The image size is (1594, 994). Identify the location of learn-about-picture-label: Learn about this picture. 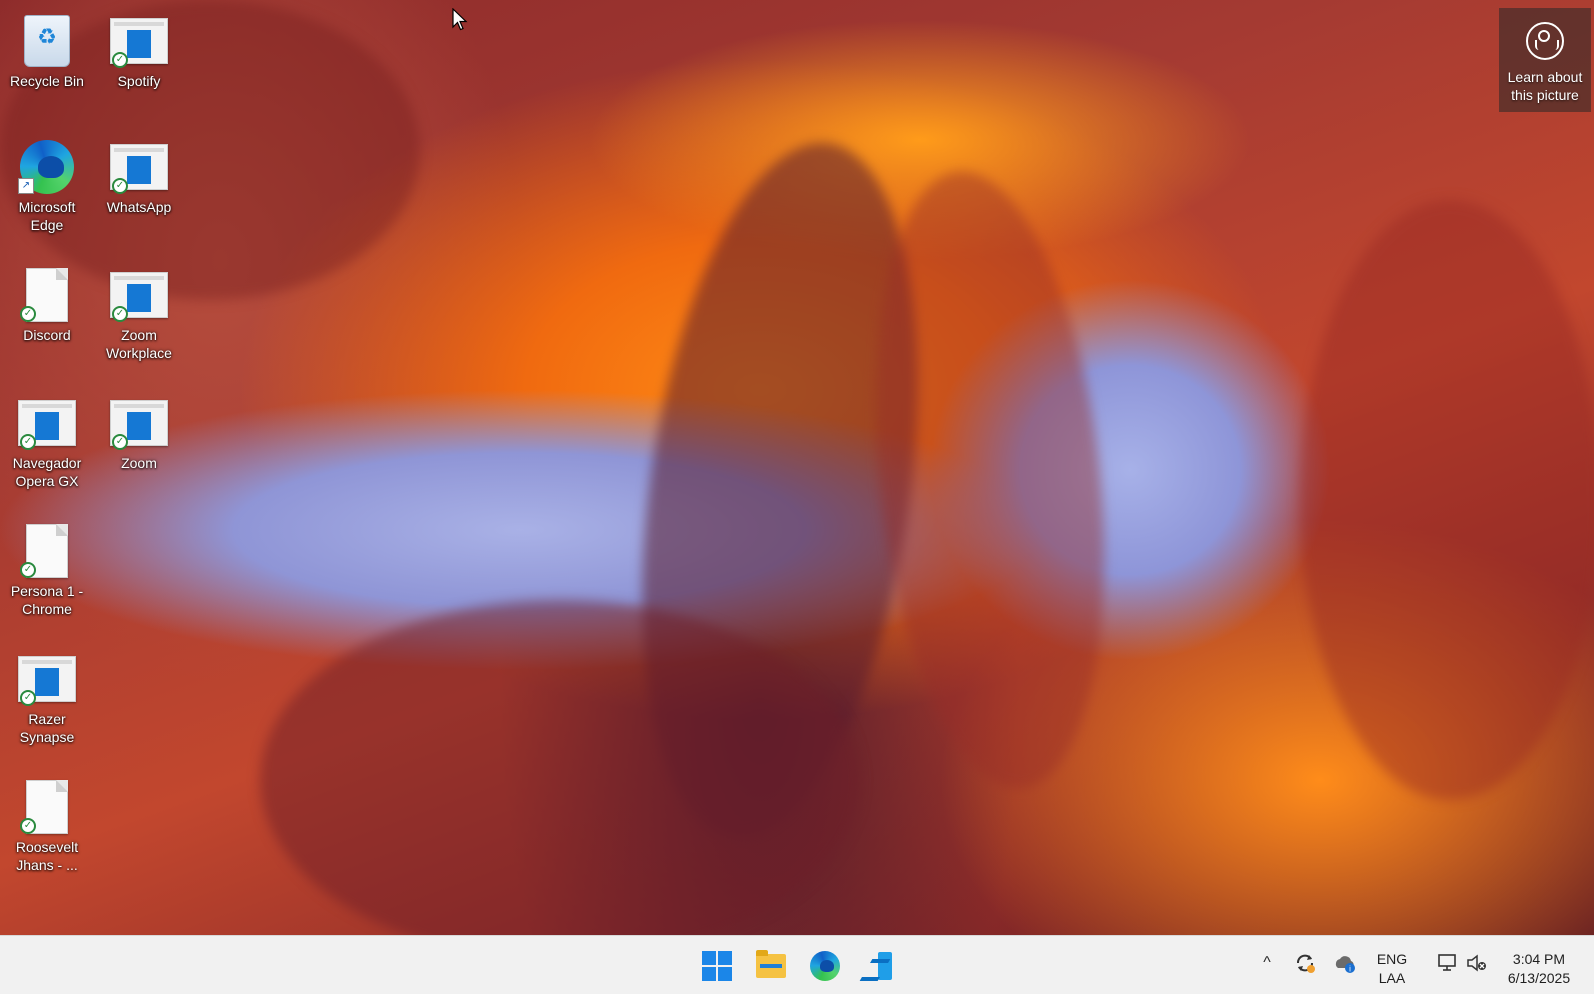
(1545, 86).